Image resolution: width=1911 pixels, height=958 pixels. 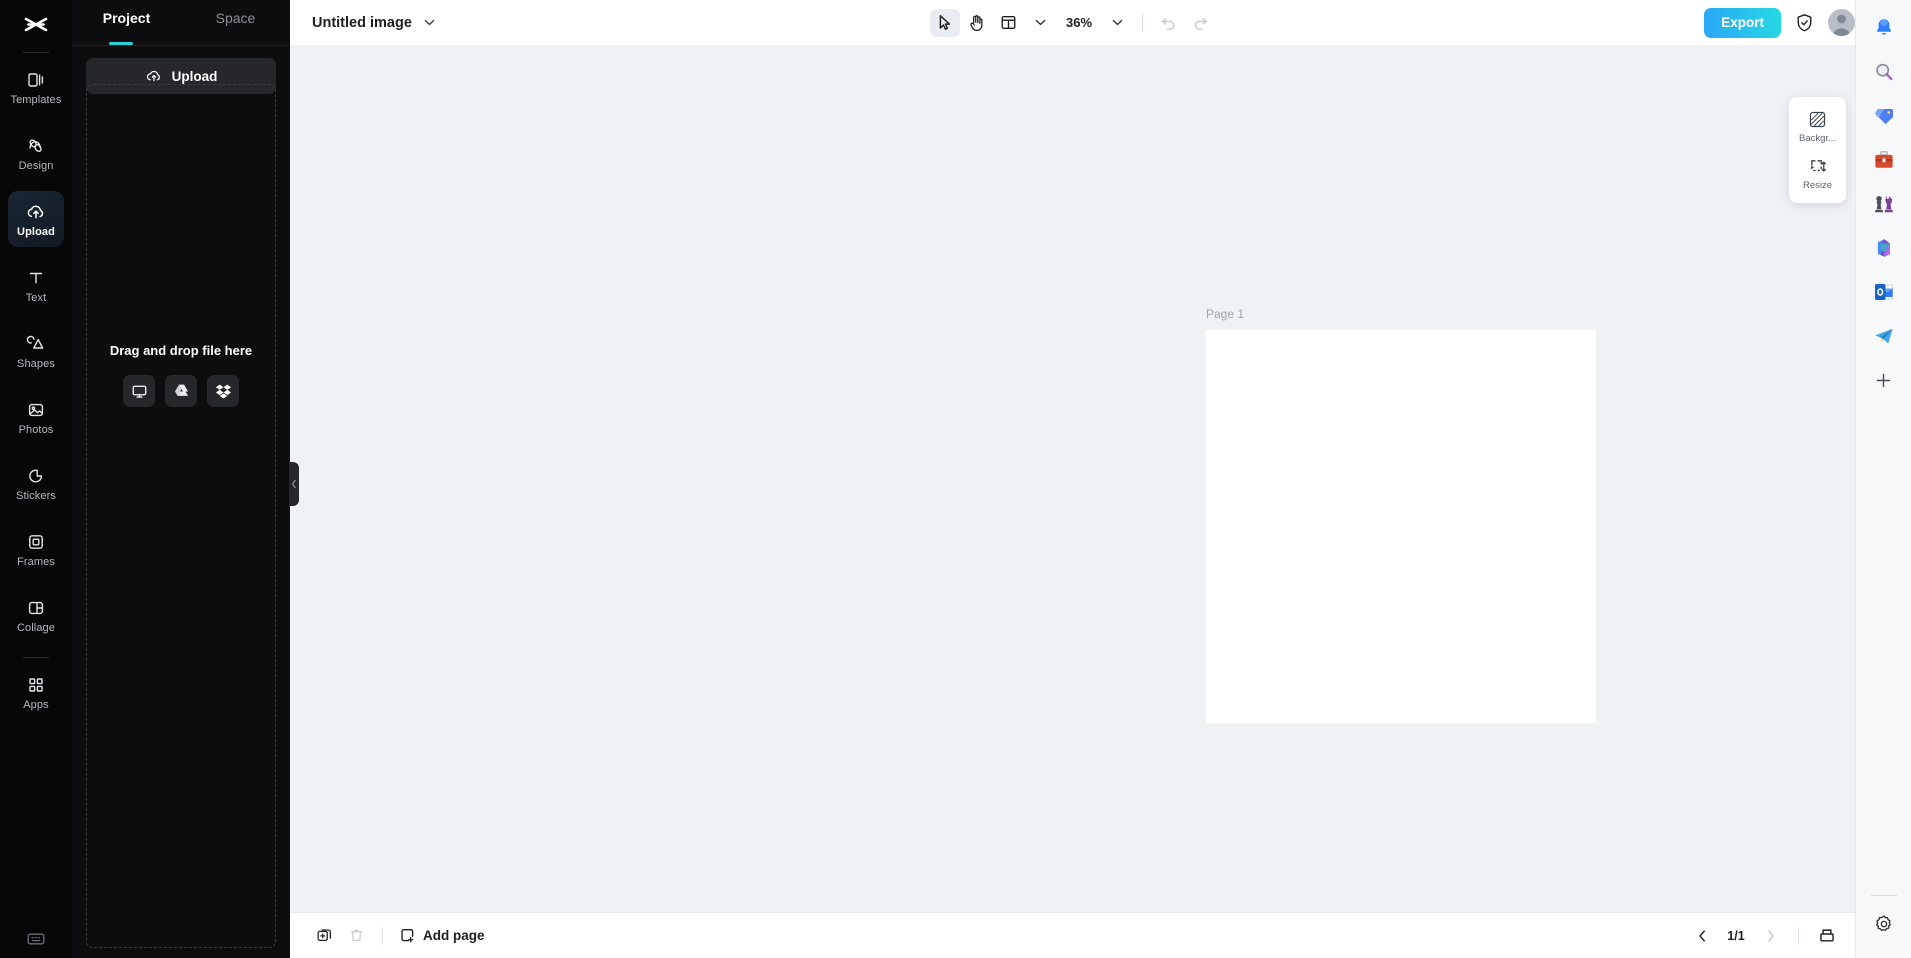 I want to click on chevron-right-icon, so click(x=1770, y=936).